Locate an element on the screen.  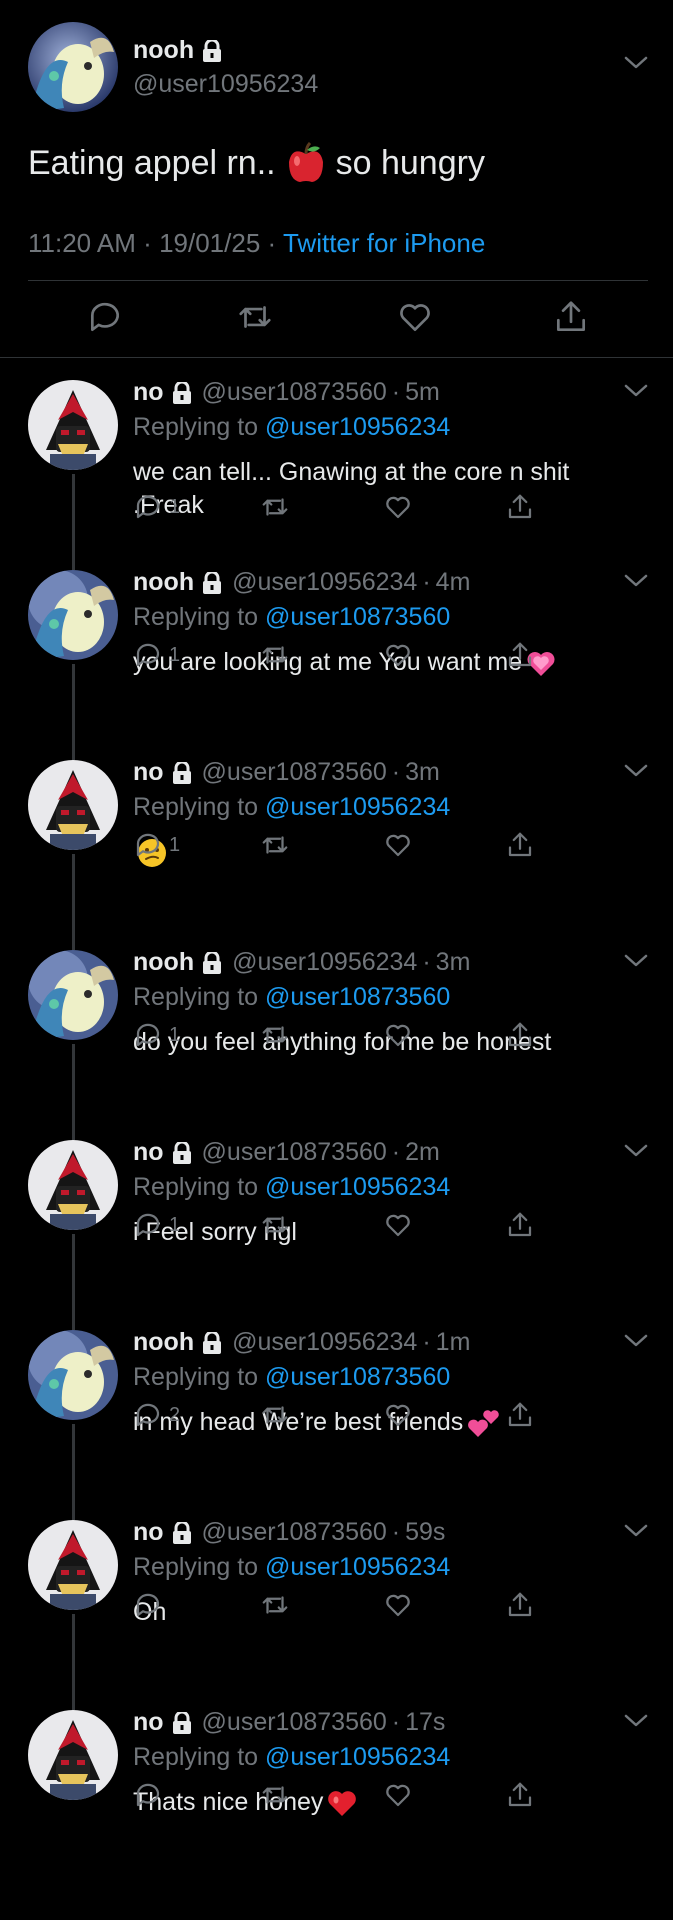
retweet-icon is located at coordinates (275, 845).